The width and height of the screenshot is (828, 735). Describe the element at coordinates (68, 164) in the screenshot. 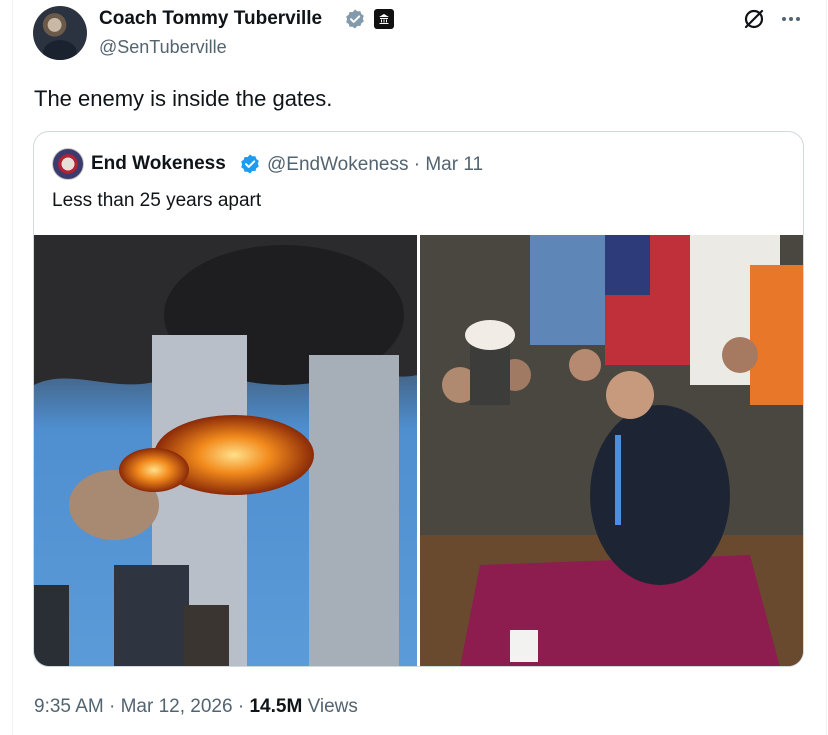

I see `quoted-author-avatar` at that location.